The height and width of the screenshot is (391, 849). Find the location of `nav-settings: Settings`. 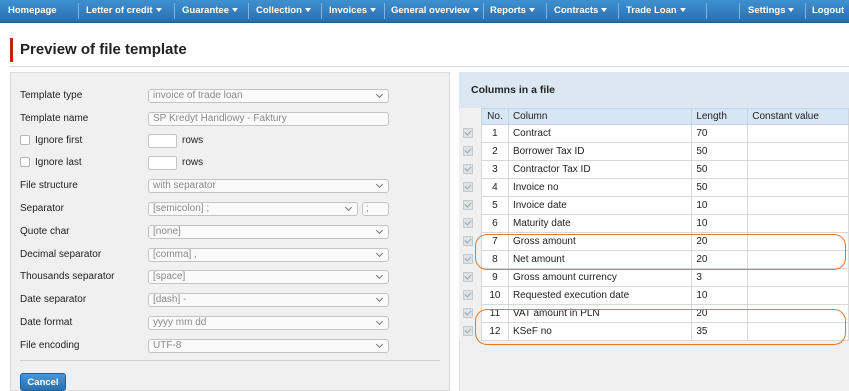

nav-settings: Settings is located at coordinates (771, 11).